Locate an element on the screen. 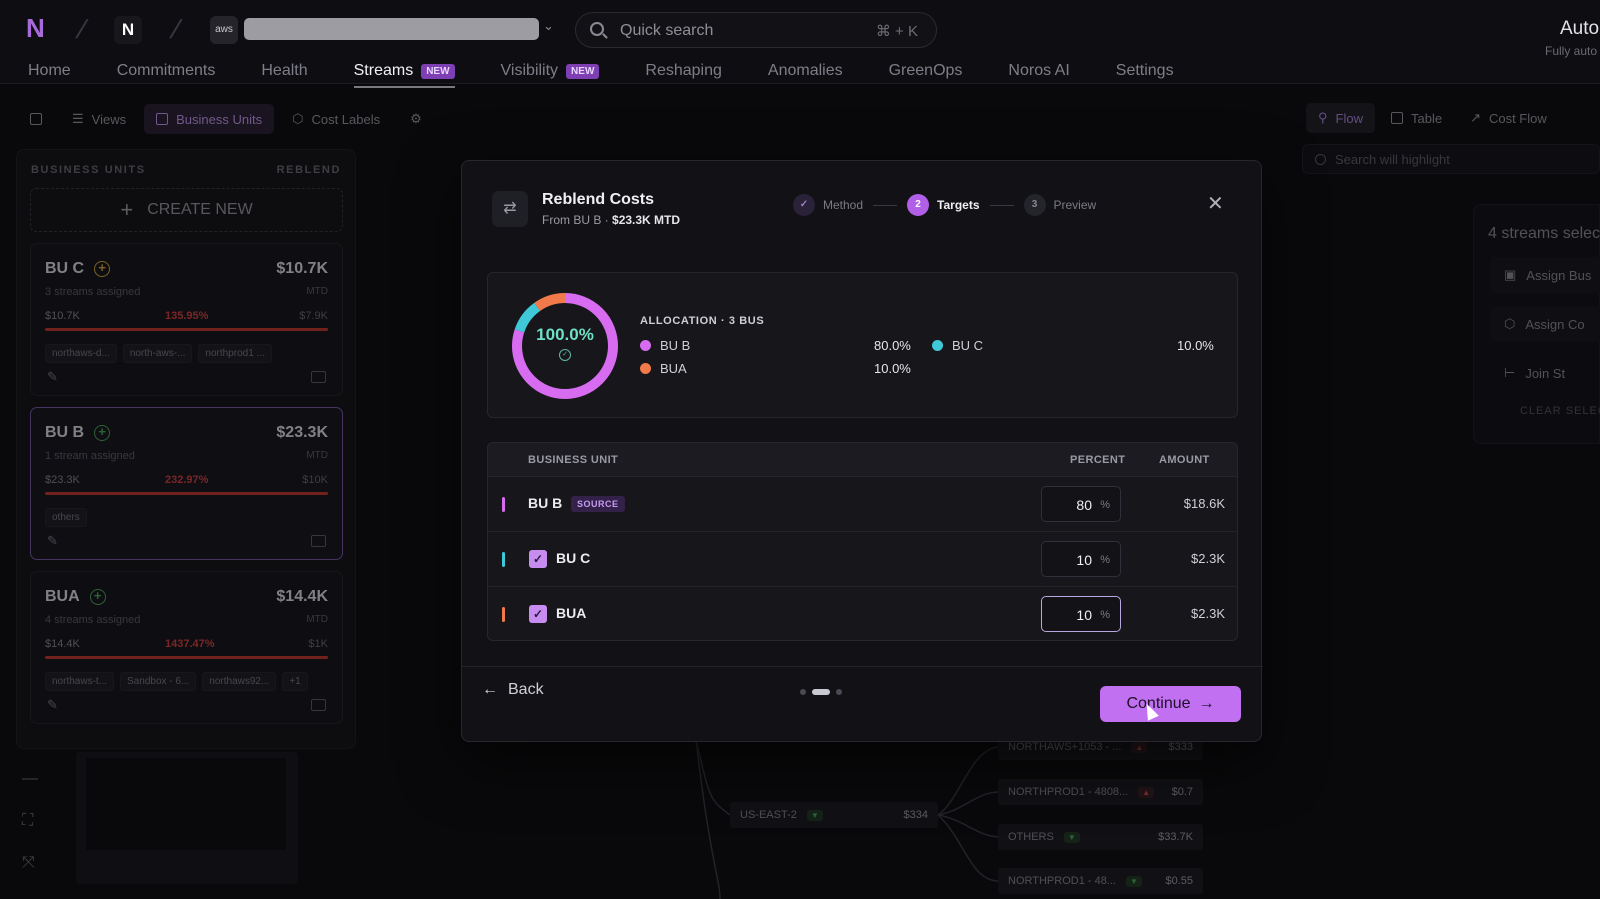  tab-label: Health is located at coordinates (284, 70).